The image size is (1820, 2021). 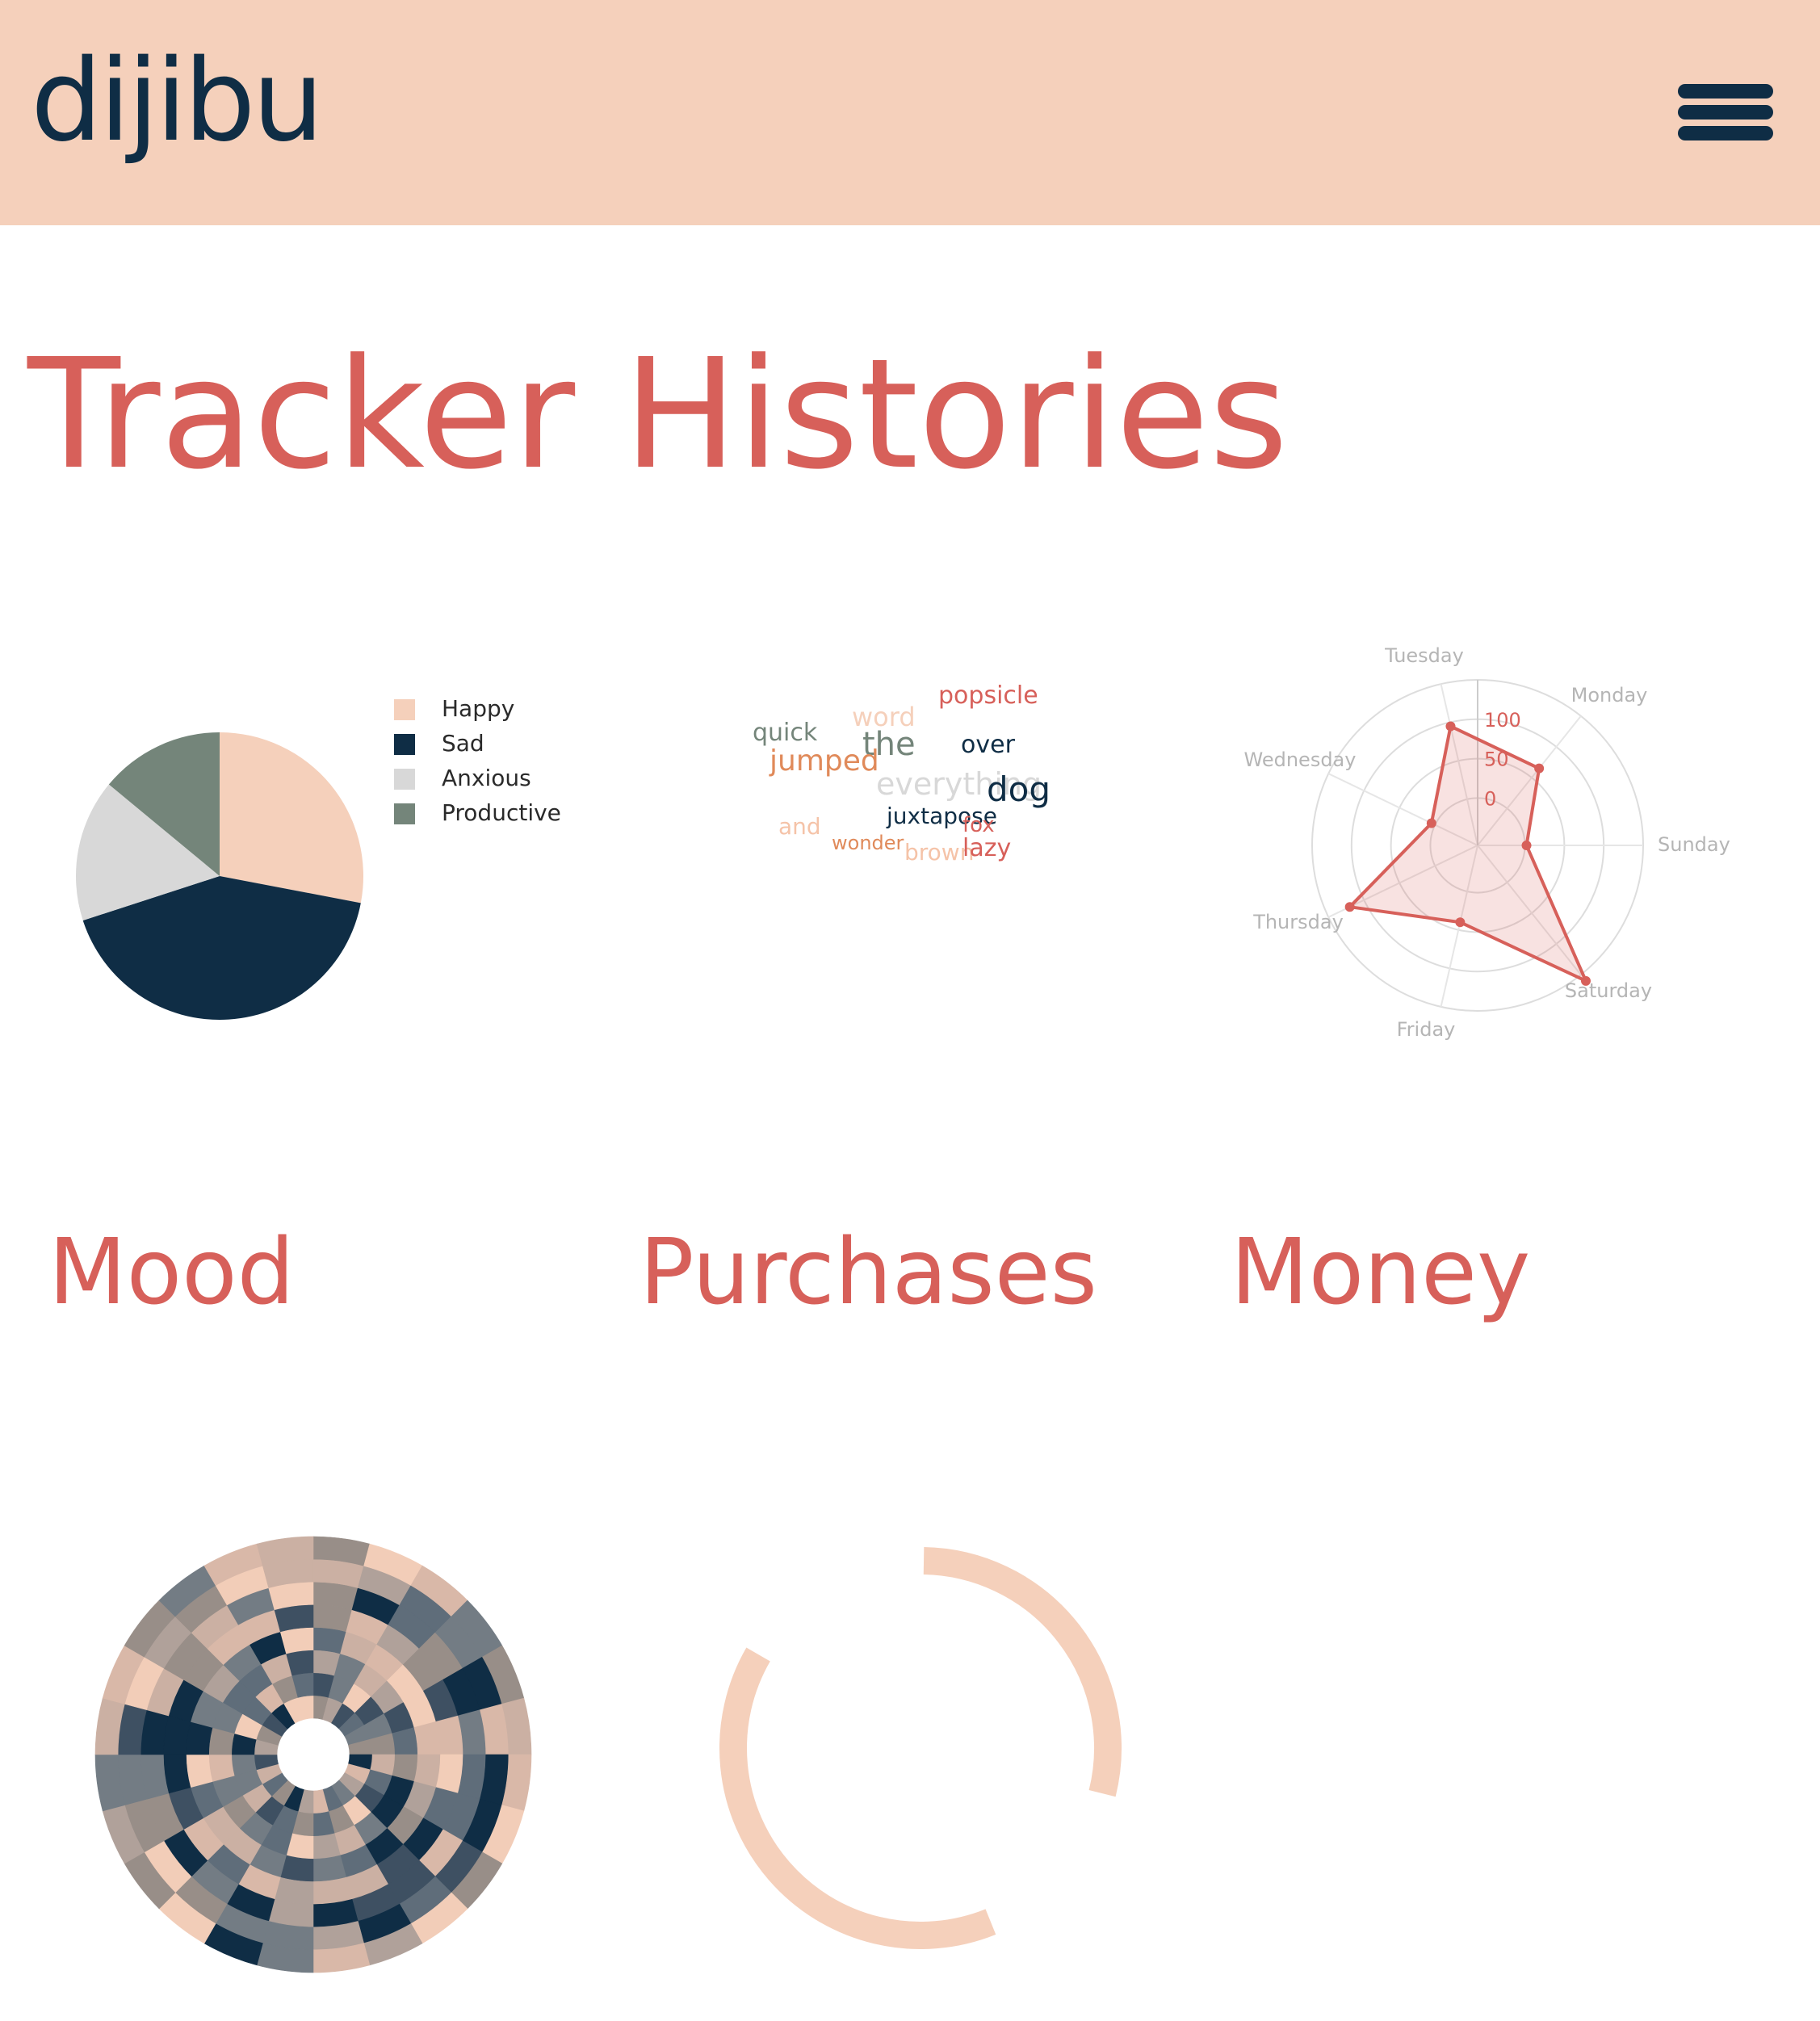 What do you see at coordinates (1467, 853) in the screenshot?
I see `radar-area` at bounding box center [1467, 853].